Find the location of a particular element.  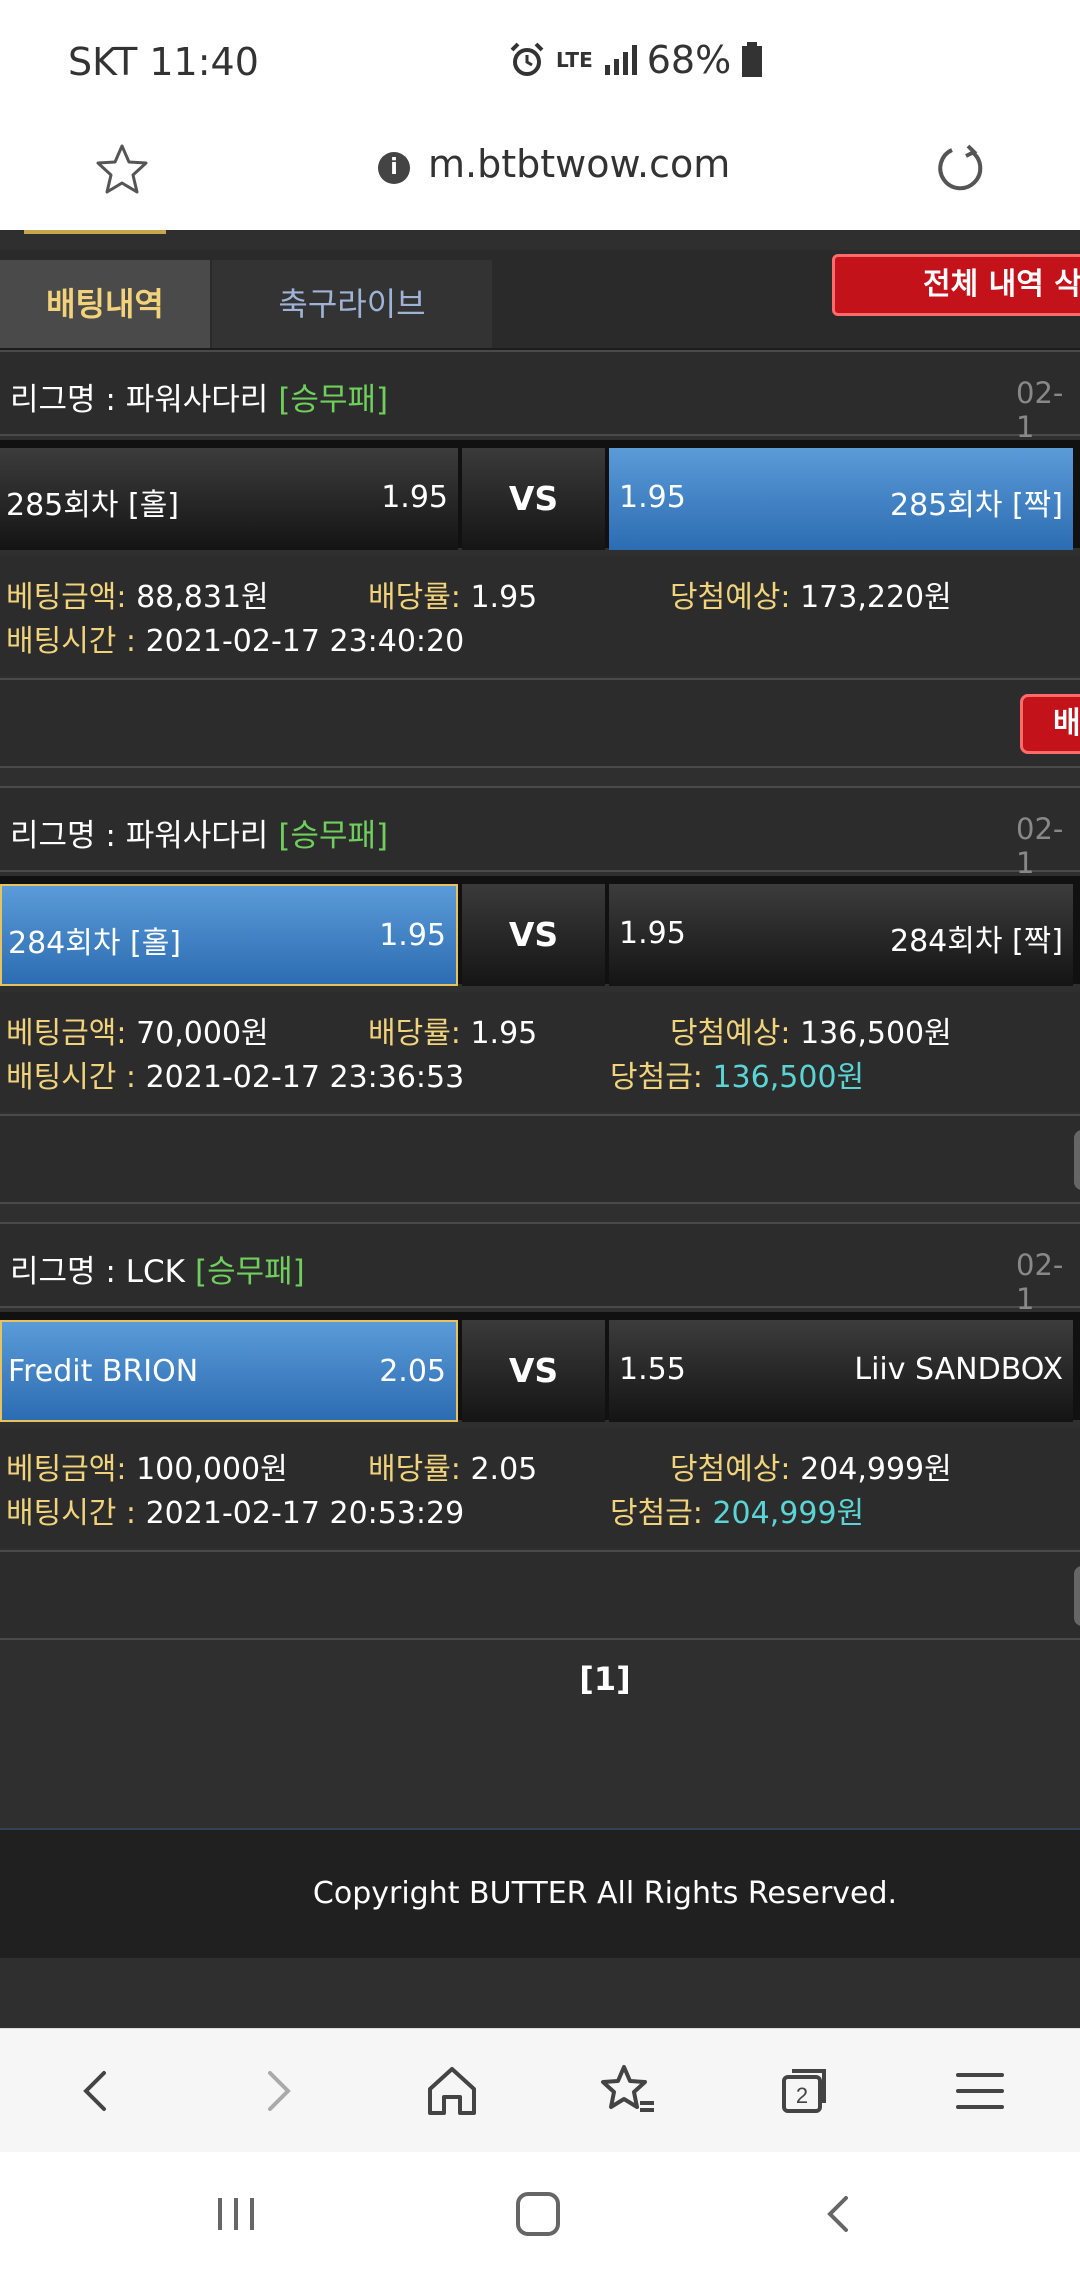

network-label: LTE is located at coordinates (574, 60).